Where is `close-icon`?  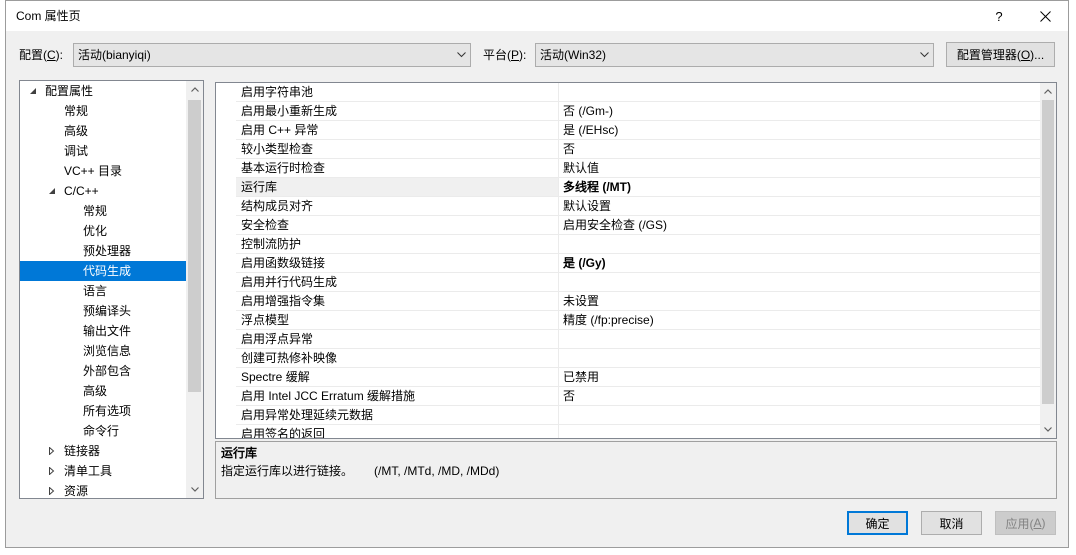 close-icon is located at coordinates (1045, 16).